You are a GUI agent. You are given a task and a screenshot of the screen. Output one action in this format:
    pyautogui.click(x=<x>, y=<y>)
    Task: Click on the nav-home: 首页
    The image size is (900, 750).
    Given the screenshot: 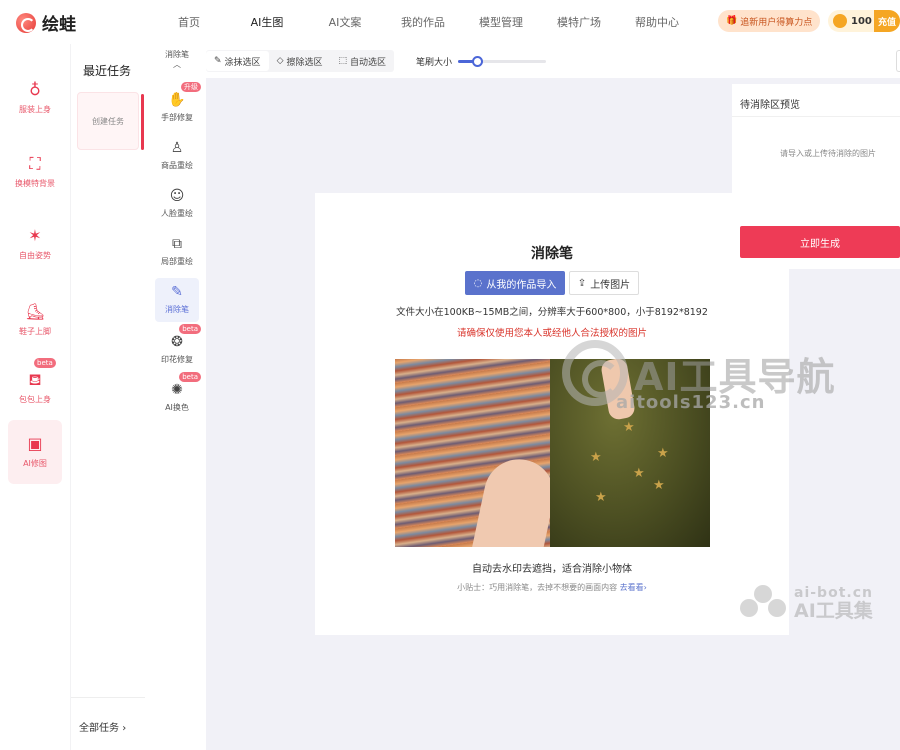 What is the action you would take?
    pyautogui.click(x=189, y=22)
    